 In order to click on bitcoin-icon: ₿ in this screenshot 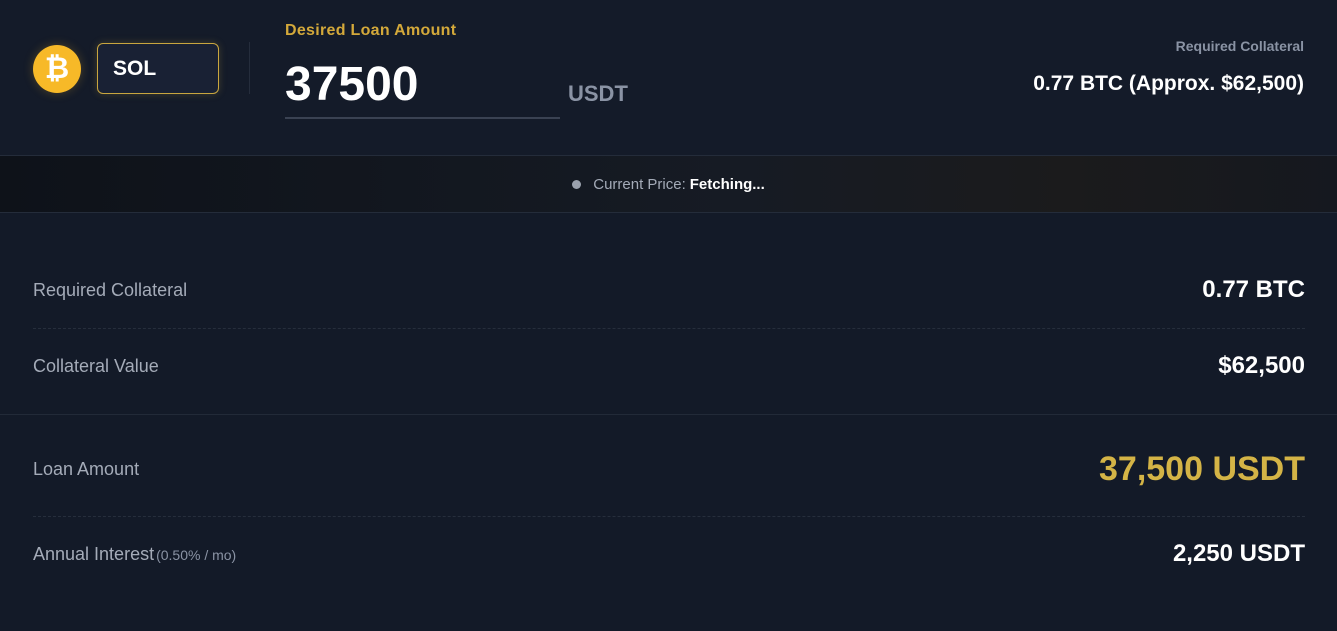, I will do `click(57, 69)`.